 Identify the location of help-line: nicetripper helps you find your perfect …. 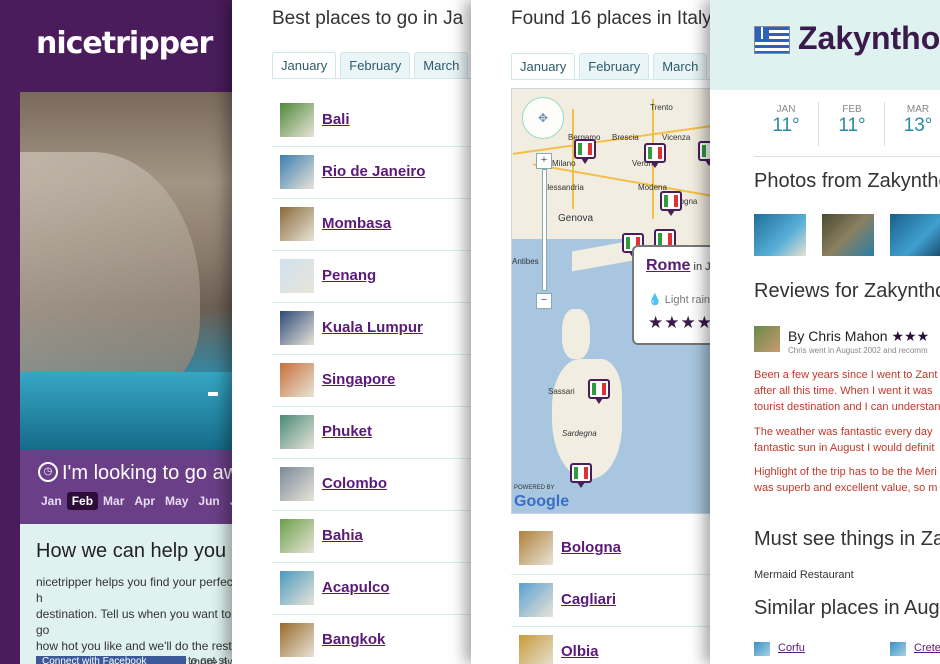
(136, 590).